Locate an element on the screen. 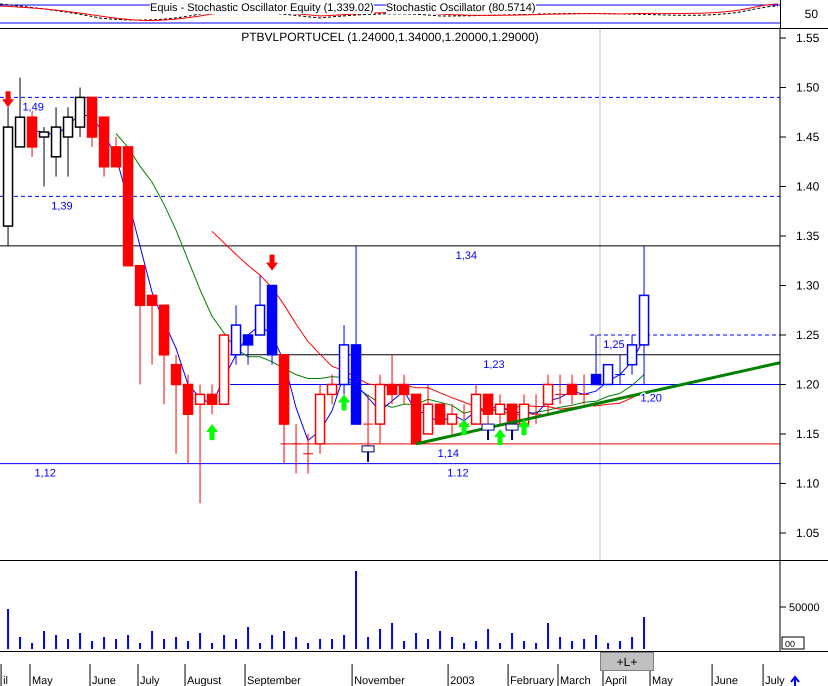 The width and height of the screenshot is (828, 686). scroll-button: +L+ is located at coordinates (627, 661).